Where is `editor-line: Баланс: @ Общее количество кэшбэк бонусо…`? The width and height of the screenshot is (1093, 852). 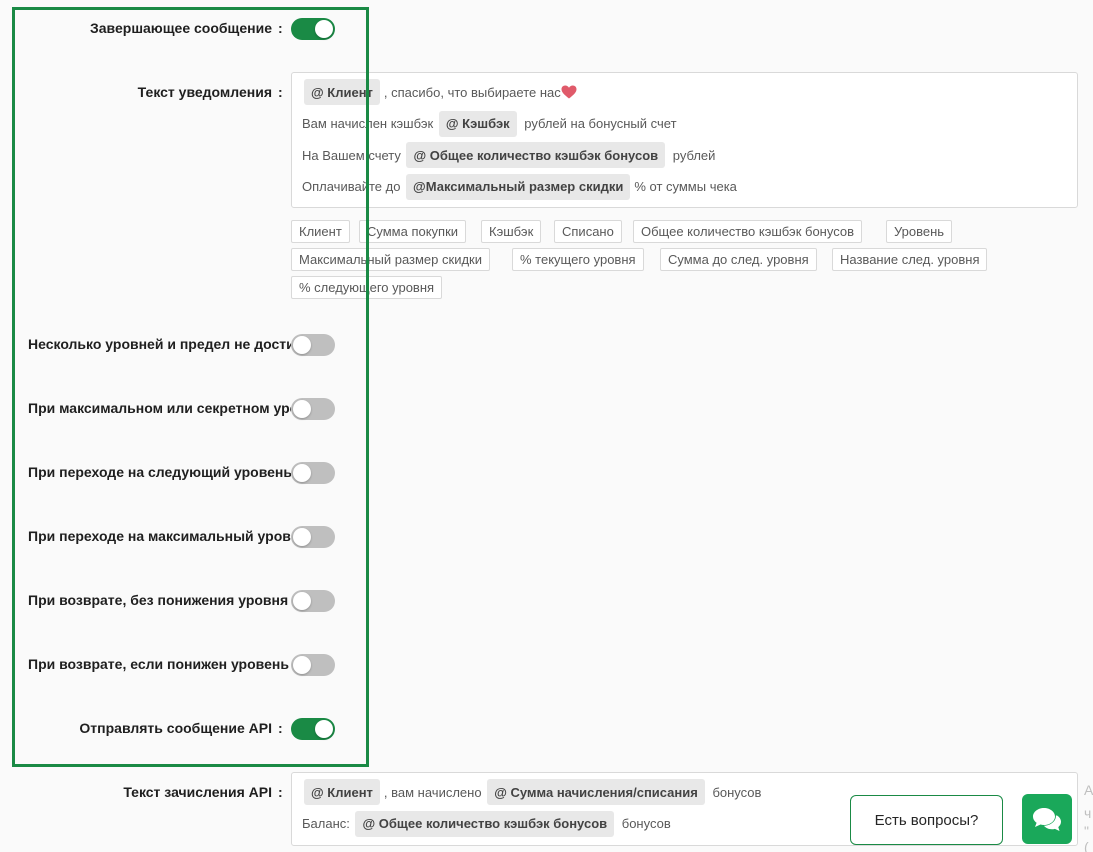 editor-line: Баланс: @ Общее количество кэшбэк бонусо… is located at coordinates (486, 823).